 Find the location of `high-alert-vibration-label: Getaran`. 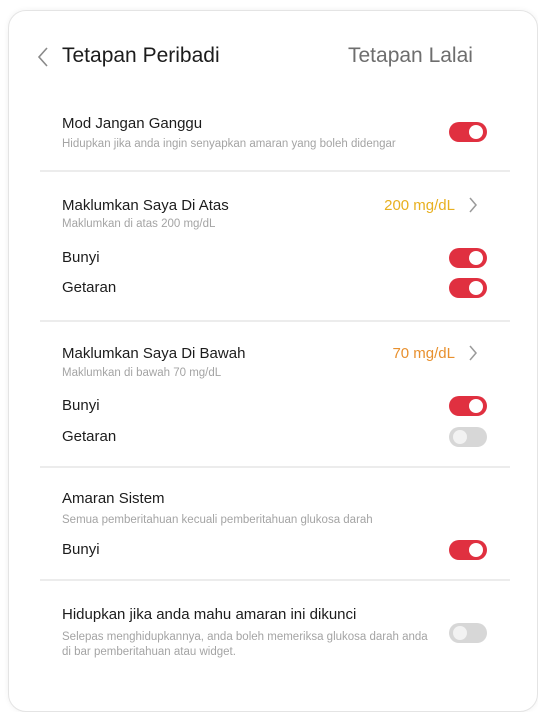

high-alert-vibration-label: Getaran is located at coordinates (89, 287).